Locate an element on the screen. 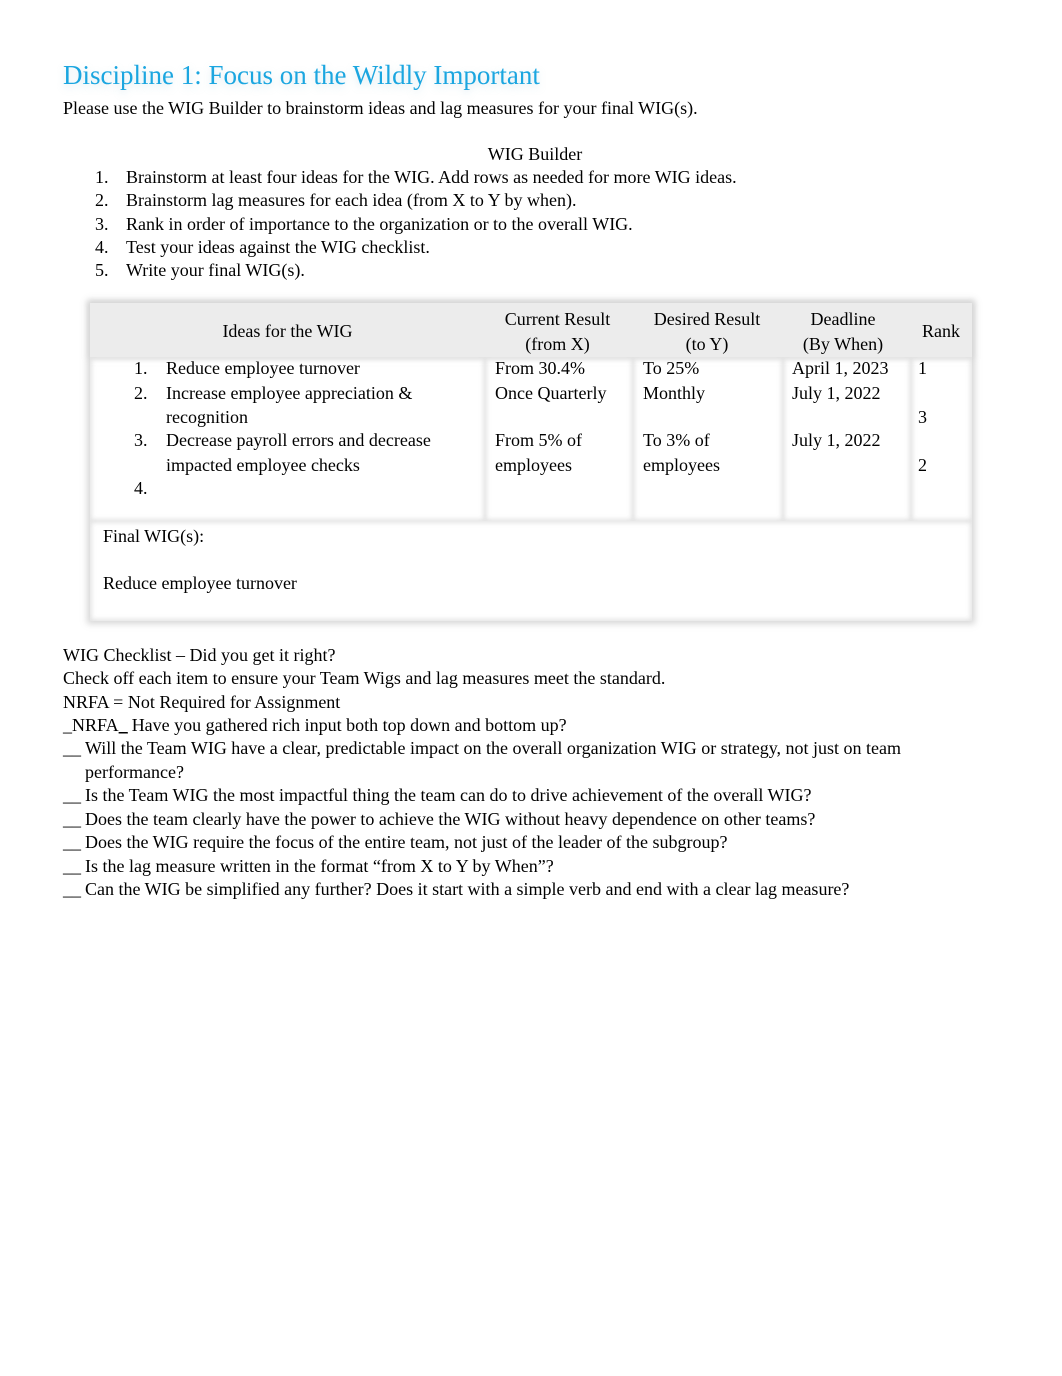  current-cell: From 5% of is located at coordinates (538, 440).